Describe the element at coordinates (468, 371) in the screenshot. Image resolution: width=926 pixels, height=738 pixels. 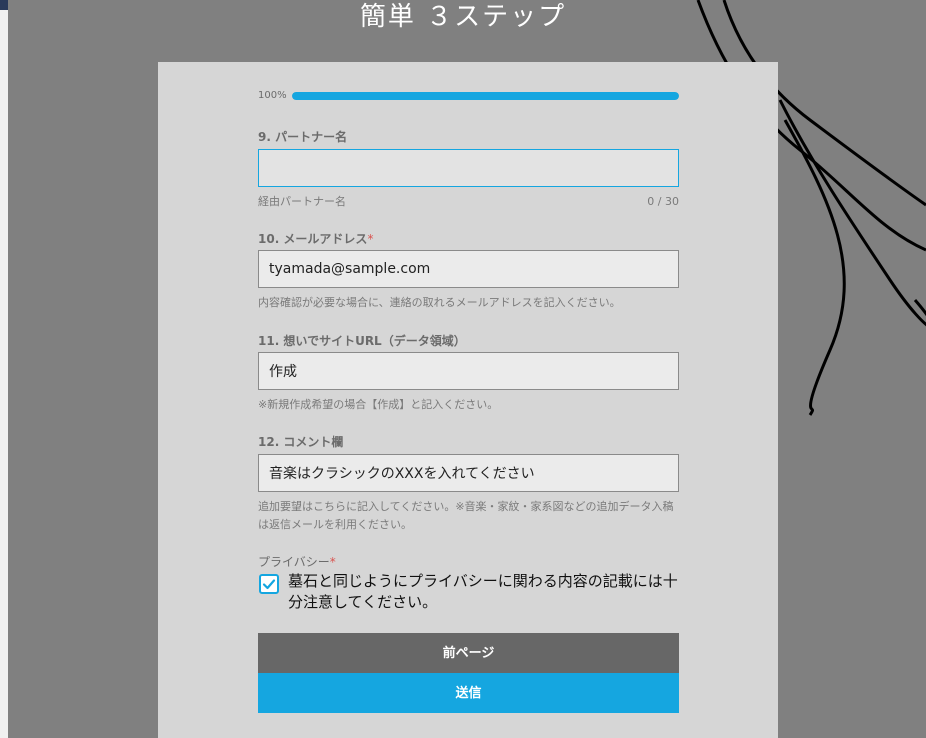
I see `site-url-input` at that location.